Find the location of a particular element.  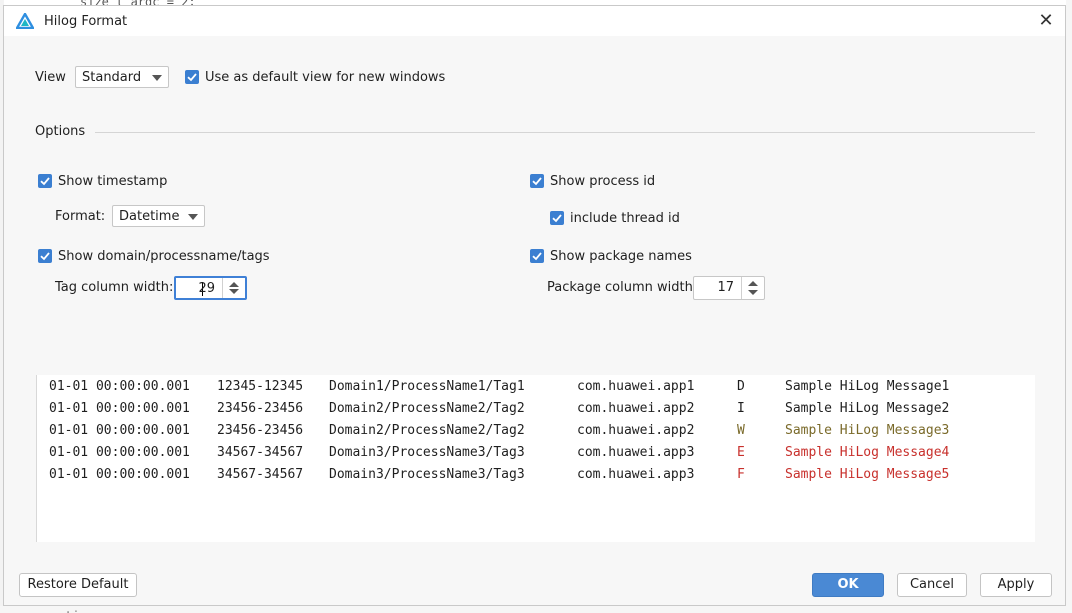

log-level: E is located at coordinates (741, 452).